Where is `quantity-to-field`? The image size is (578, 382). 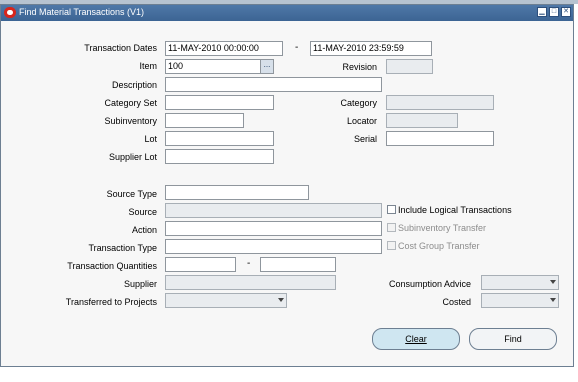
quantity-to-field is located at coordinates (298, 264).